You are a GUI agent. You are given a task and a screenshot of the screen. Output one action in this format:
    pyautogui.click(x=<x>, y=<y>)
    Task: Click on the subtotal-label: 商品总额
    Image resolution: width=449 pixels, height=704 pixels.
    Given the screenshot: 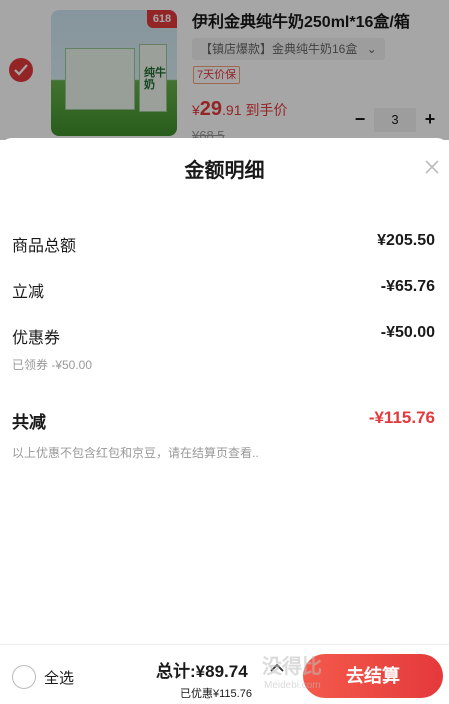 What is the action you would take?
    pyautogui.click(x=44, y=246)
    